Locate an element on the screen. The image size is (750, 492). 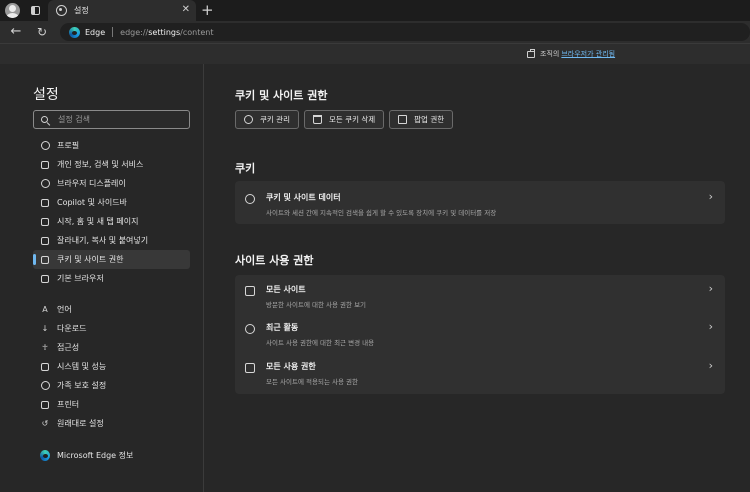
sidebar-icon is located at coordinates (45, 203).